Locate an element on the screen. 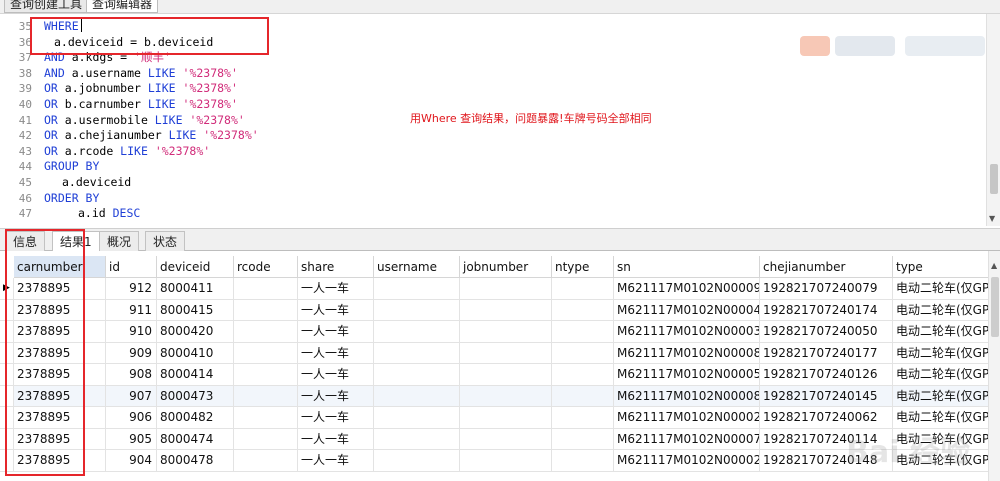  column-header-type: type is located at coordinates (940, 267).